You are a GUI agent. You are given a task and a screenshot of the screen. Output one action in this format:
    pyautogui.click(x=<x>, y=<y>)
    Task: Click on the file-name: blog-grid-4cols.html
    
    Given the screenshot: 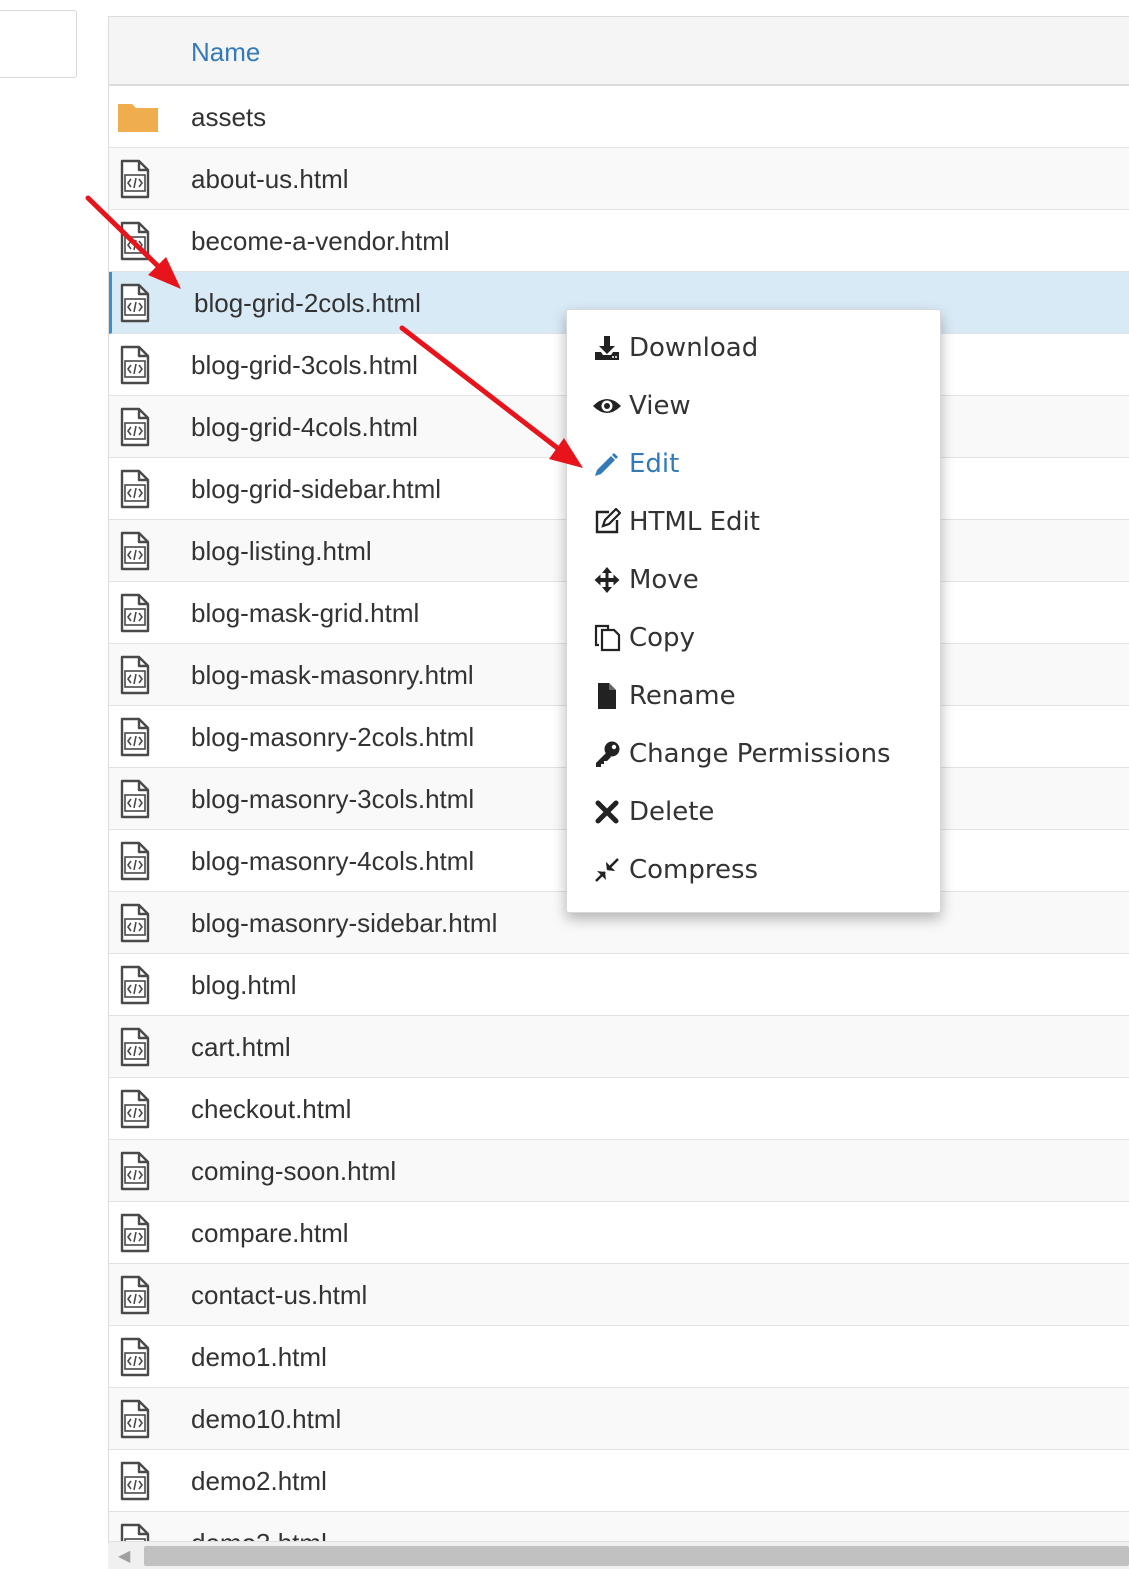 What is the action you would take?
    pyautogui.click(x=304, y=427)
    